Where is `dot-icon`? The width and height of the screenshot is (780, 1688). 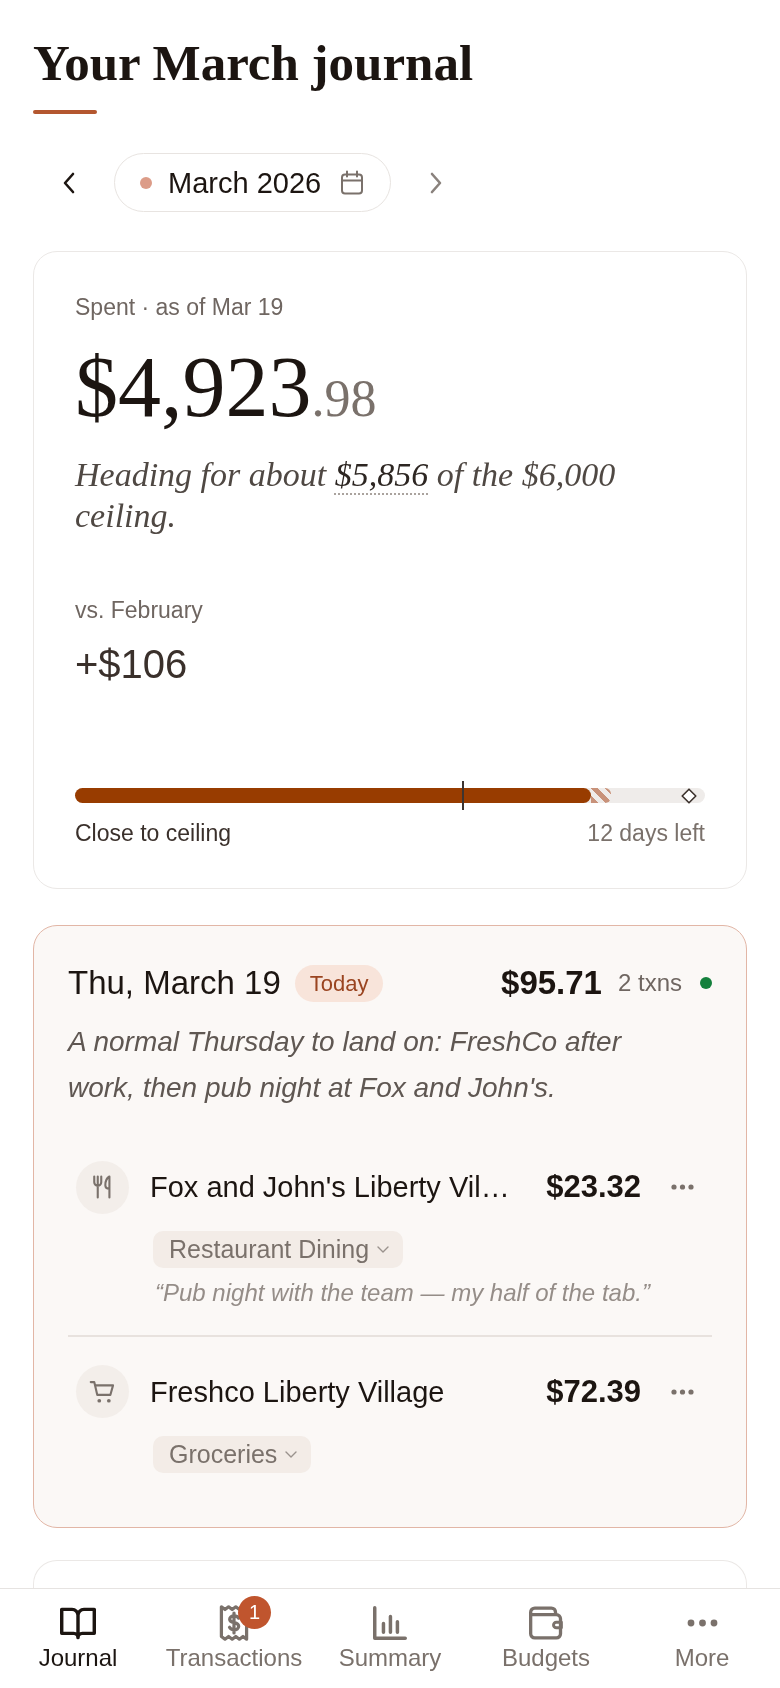
dot-icon is located at coordinates (146, 182).